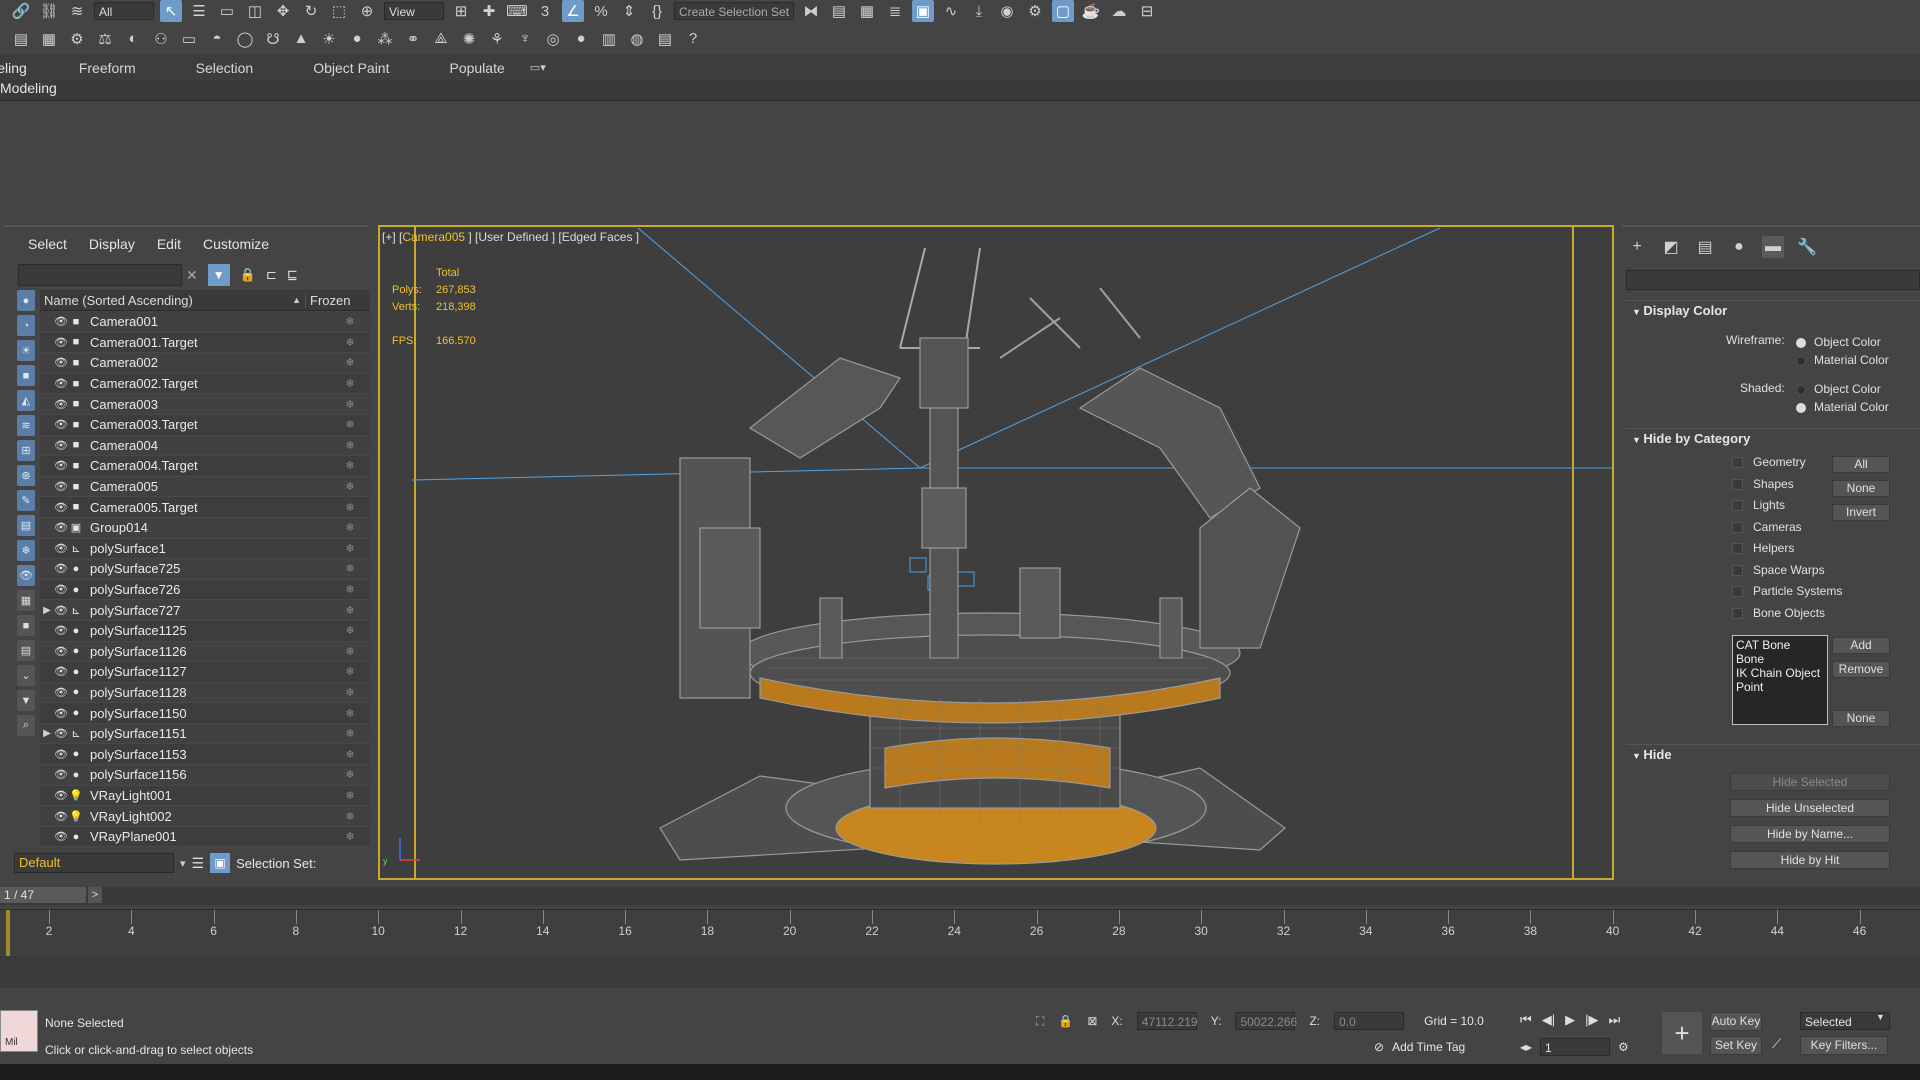  I want to click on category-checkbox: Cameras, so click(1787, 531).